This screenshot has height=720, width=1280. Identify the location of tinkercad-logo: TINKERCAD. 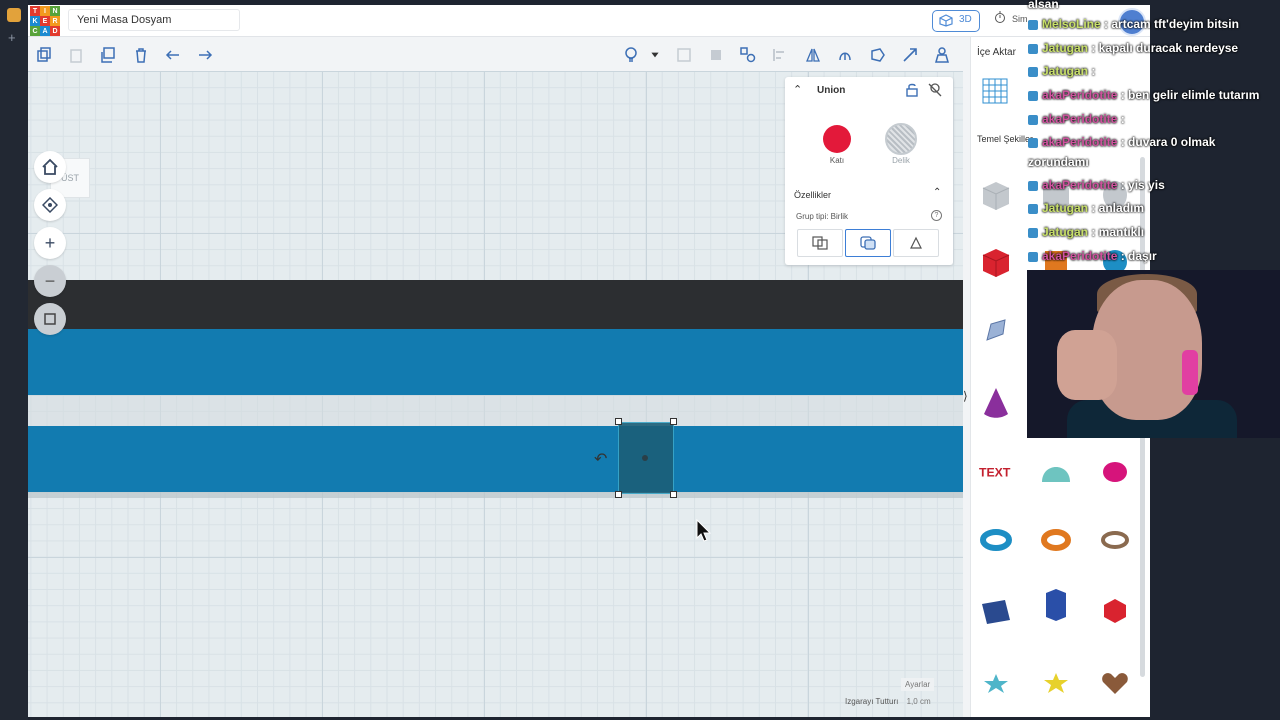
(45, 21).